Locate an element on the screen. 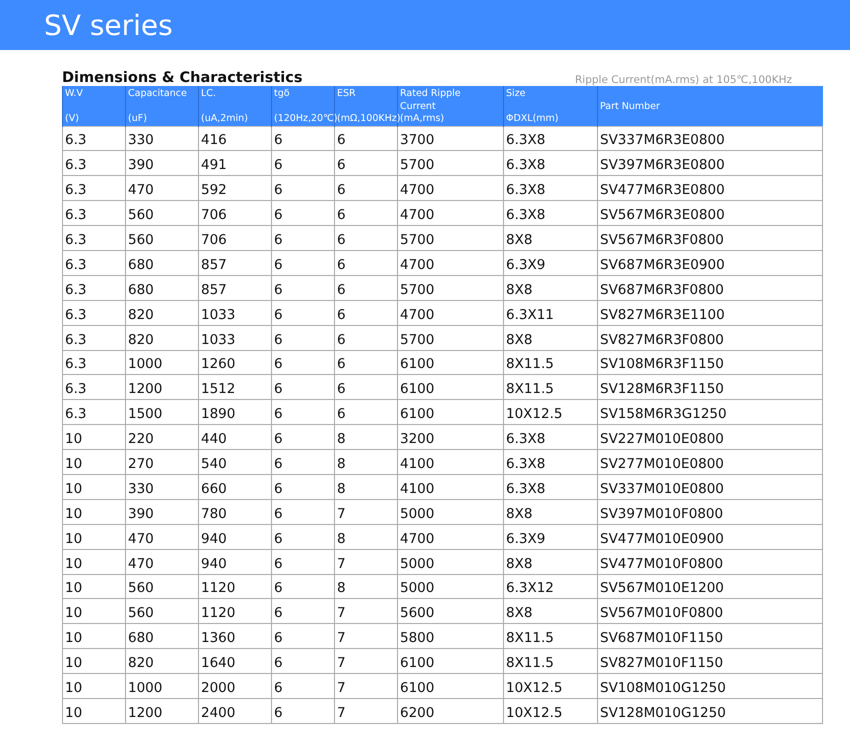 The image size is (850, 749). table-cell: 1890 is located at coordinates (235, 412).